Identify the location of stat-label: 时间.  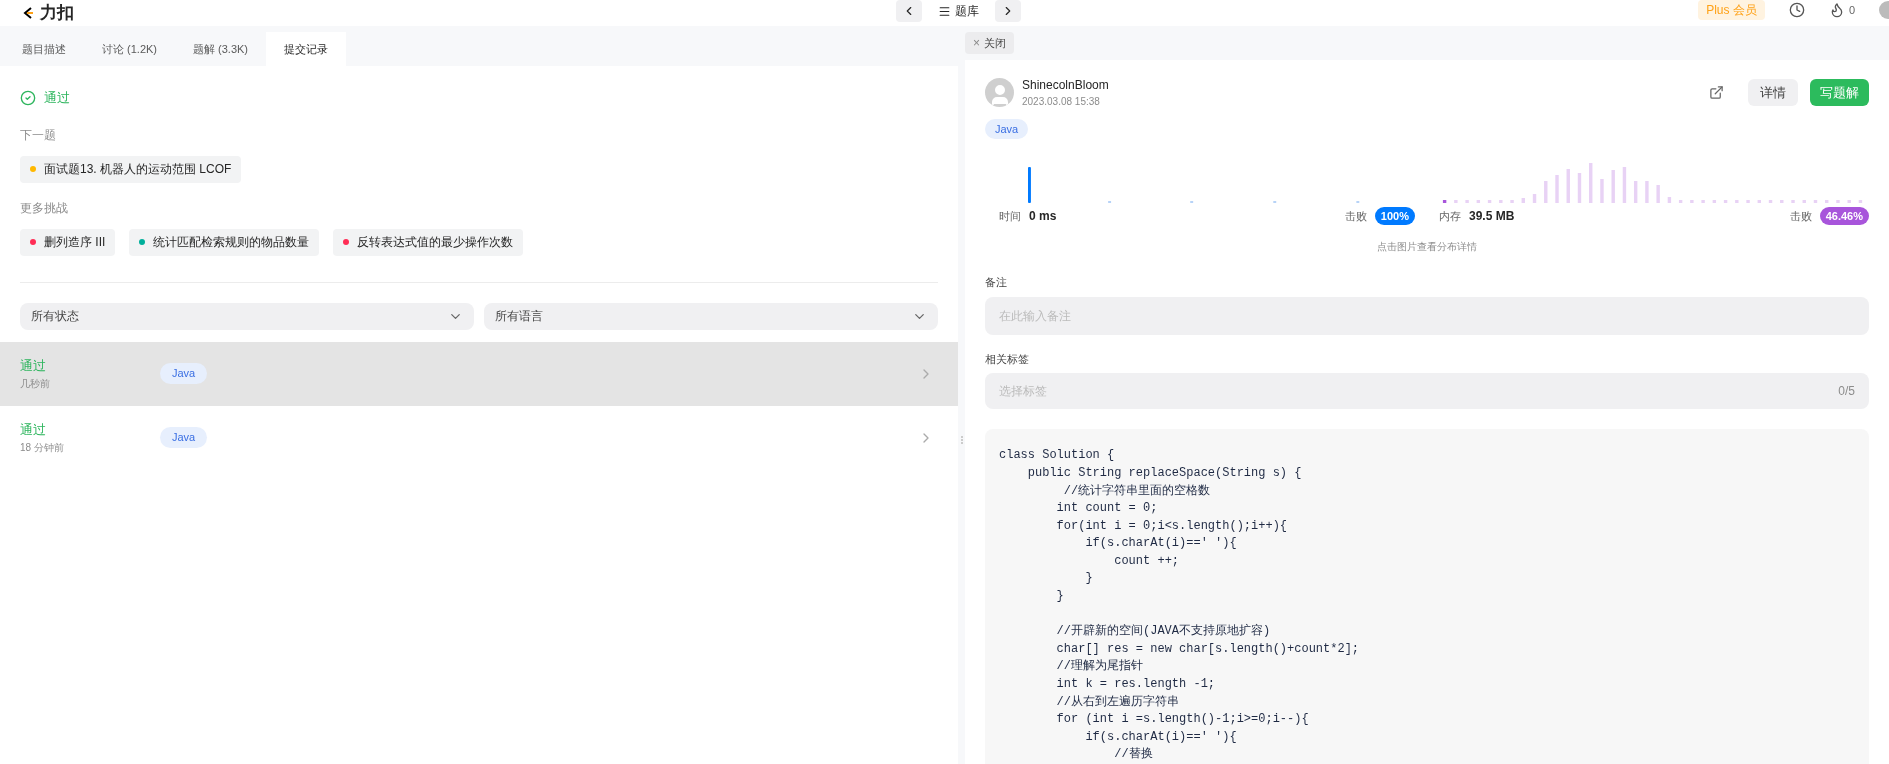
(1010, 217).